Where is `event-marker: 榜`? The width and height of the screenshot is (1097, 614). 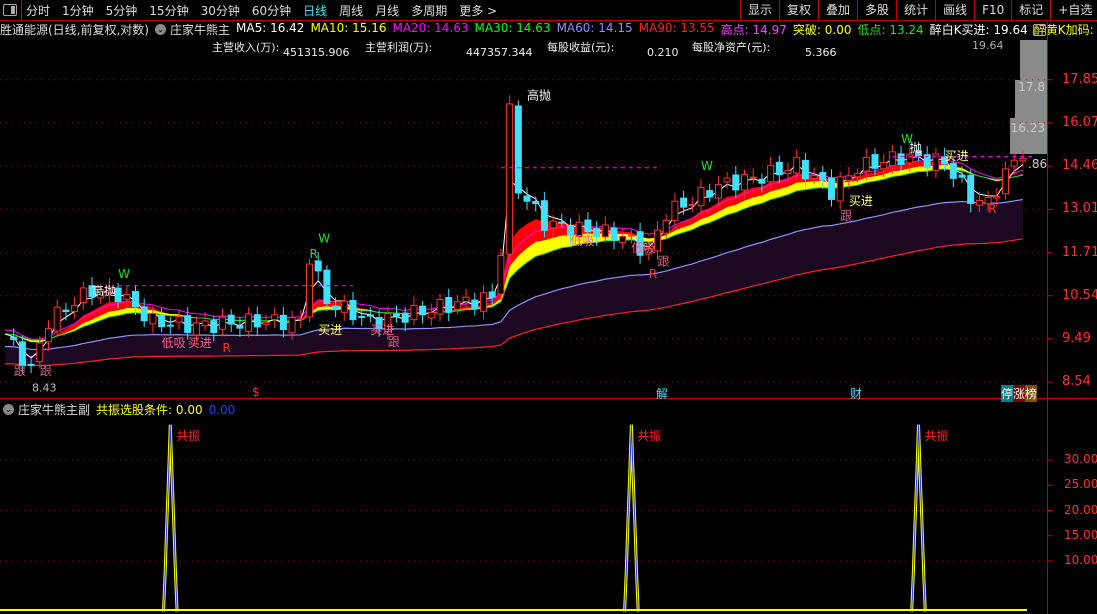
event-marker: 榜 is located at coordinates (1031, 393).